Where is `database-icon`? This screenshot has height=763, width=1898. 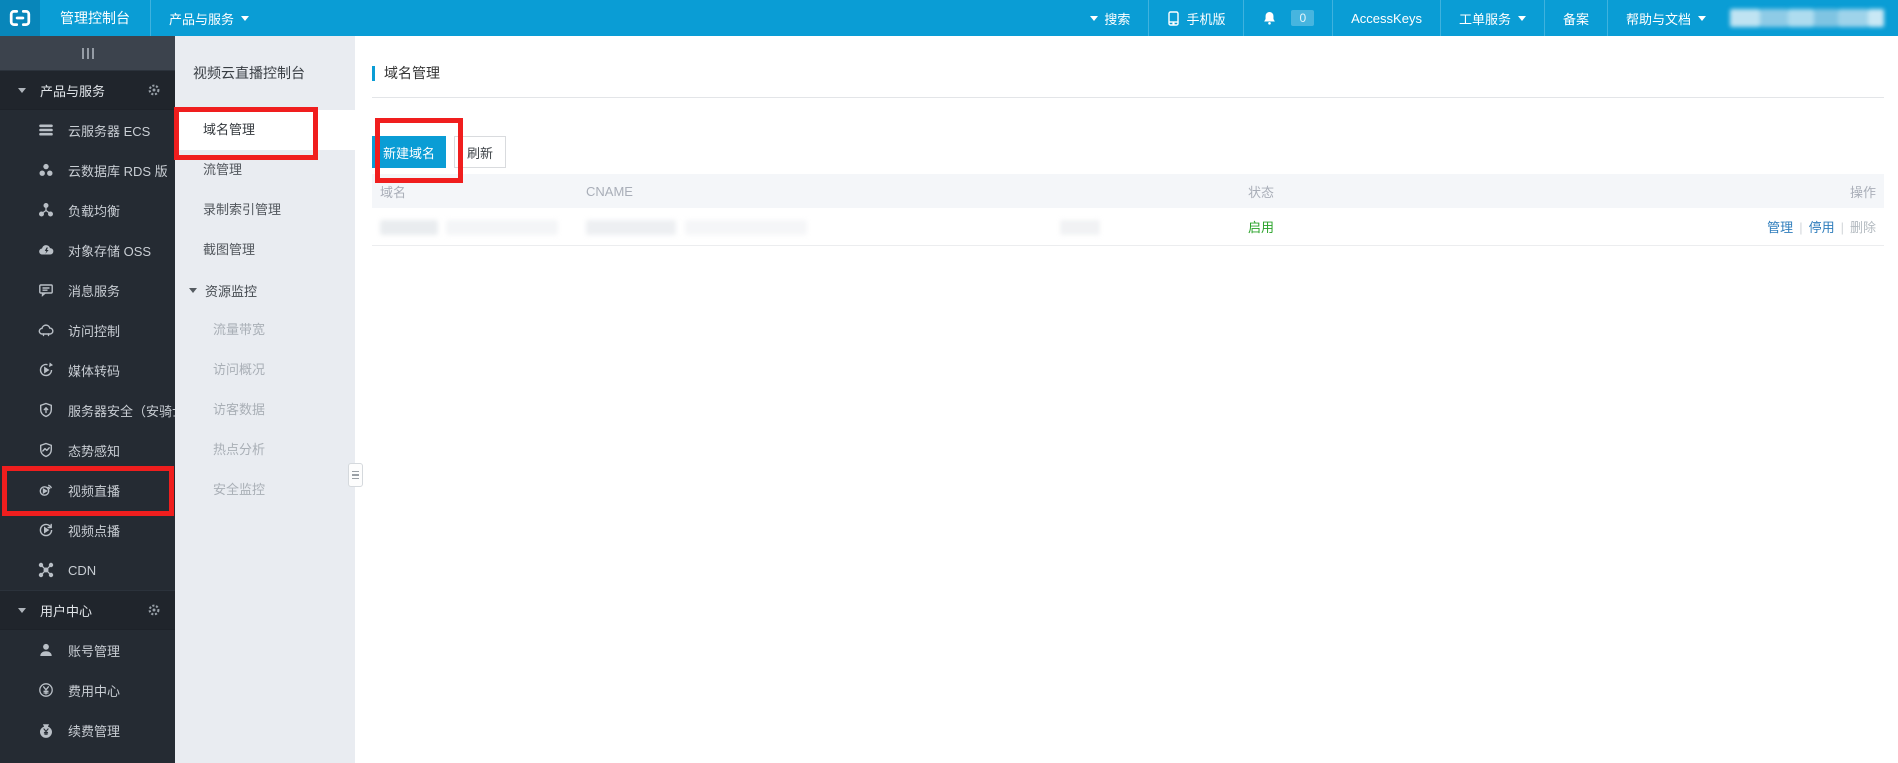 database-icon is located at coordinates (46, 170).